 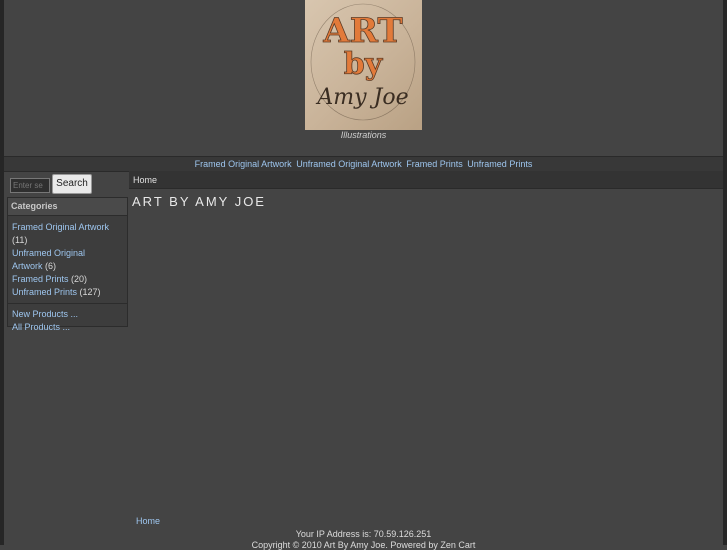 What do you see at coordinates (361, 97) in the screenshot?
I see `svg-text: Amy Joe` at bounding box center [361, 97].